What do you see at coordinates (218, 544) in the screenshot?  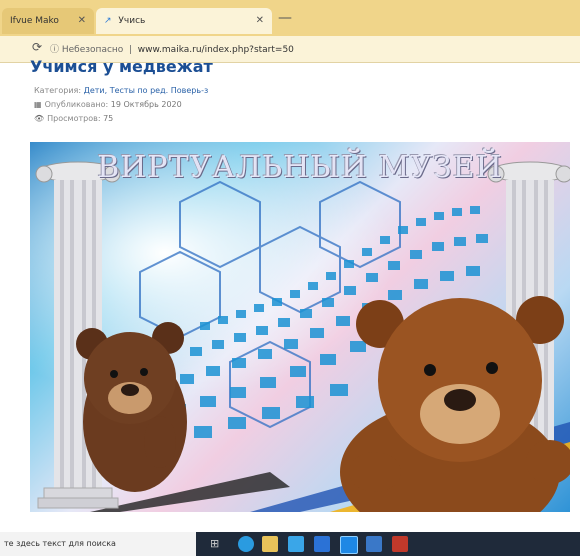 I see `task-view-icon: ⊞` at bounding box center [218, 544].